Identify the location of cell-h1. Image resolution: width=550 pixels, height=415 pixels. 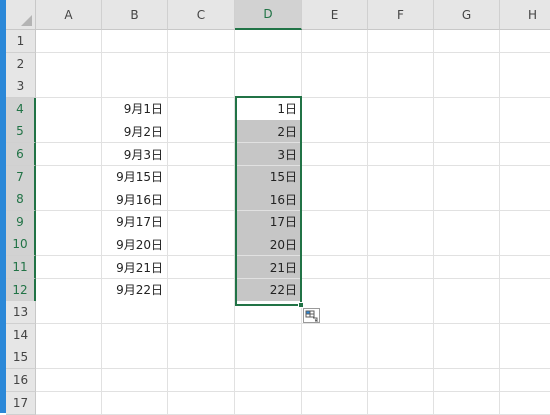
(525, 42).